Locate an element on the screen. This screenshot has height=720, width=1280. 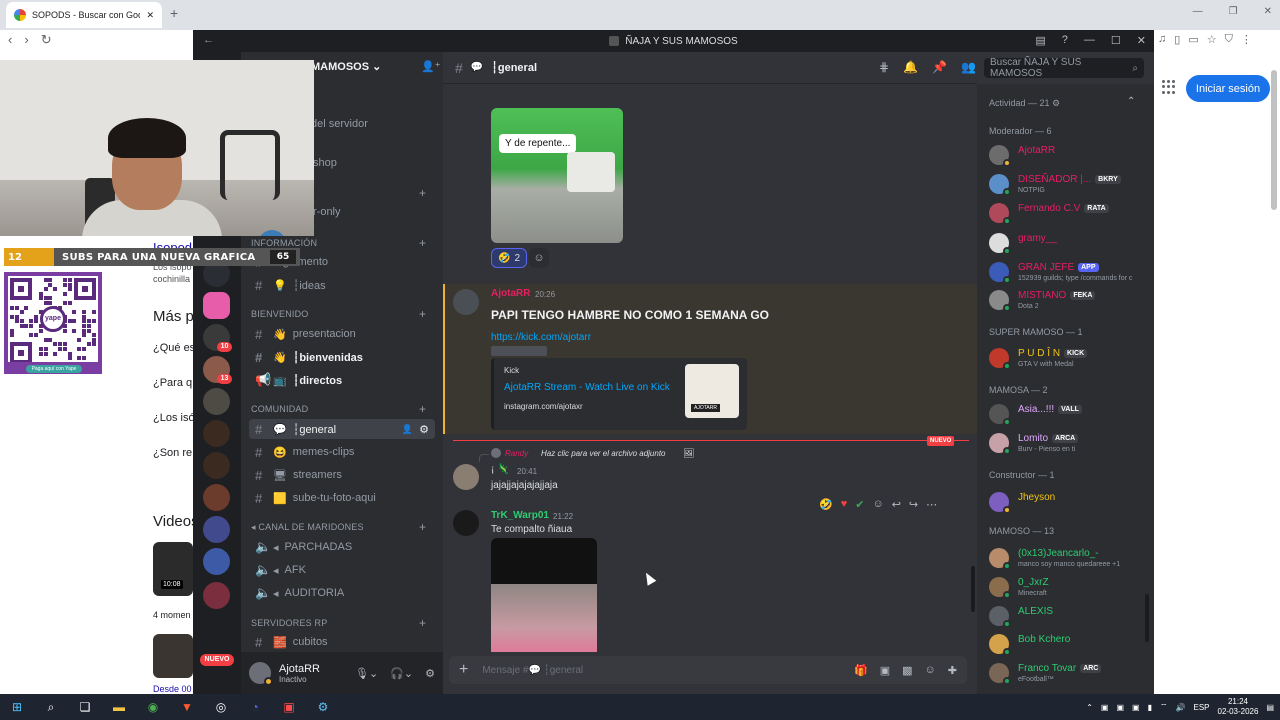
star-icon: ☆ is located at coordinates (1212, 39).